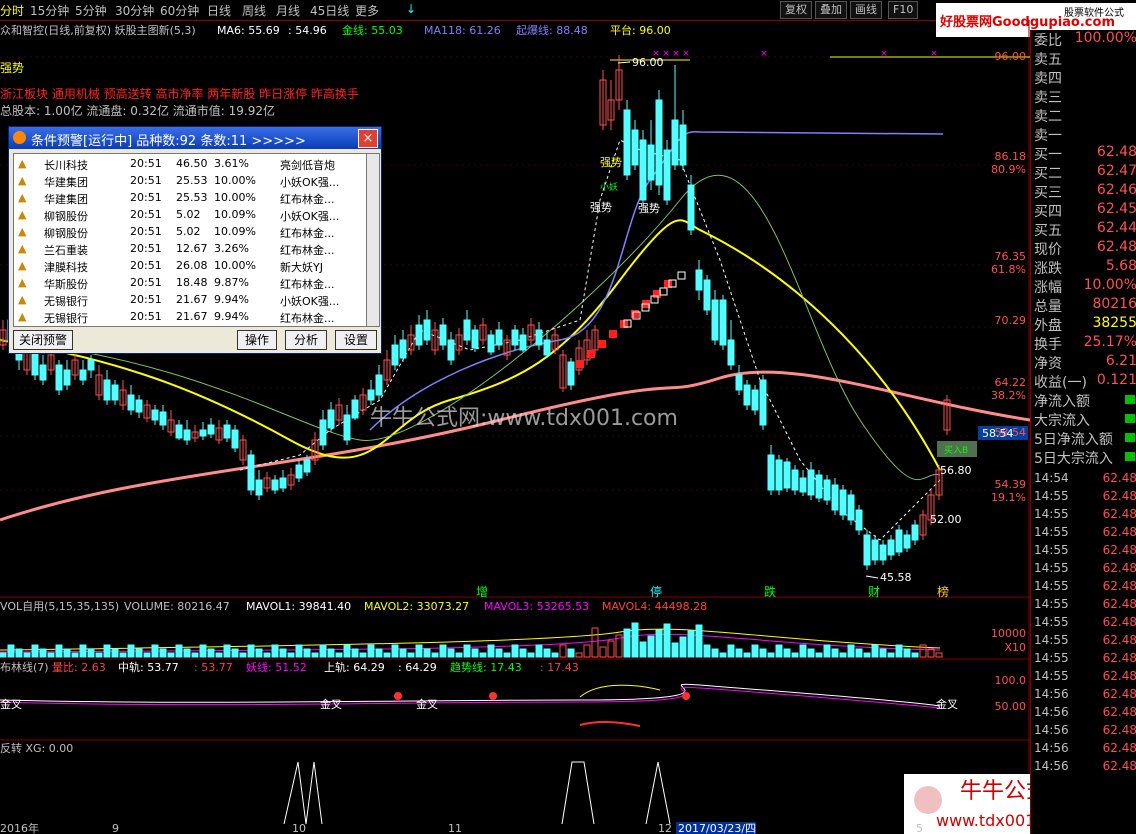 The image size is (1136, 834). Describe the element at coordinates (288, 10) in the screenshot. I see `timeframe-tab-7: 月线` at that location.